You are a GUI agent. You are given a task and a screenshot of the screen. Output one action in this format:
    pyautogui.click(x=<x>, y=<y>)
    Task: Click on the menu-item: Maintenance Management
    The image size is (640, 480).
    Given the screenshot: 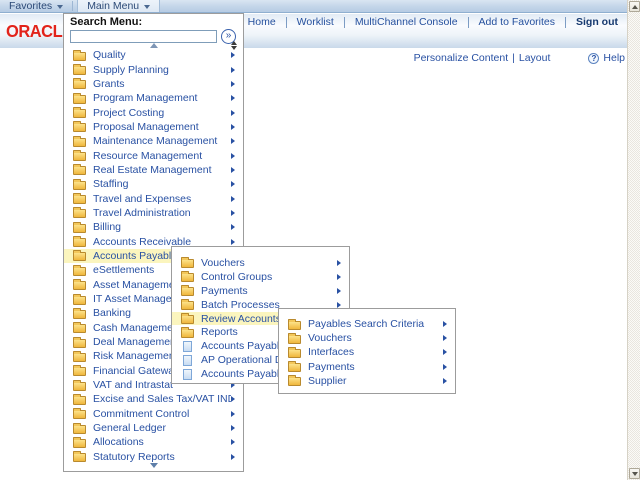 What is the action you would take?
    pyautogui.click(x=153, y=141)
    